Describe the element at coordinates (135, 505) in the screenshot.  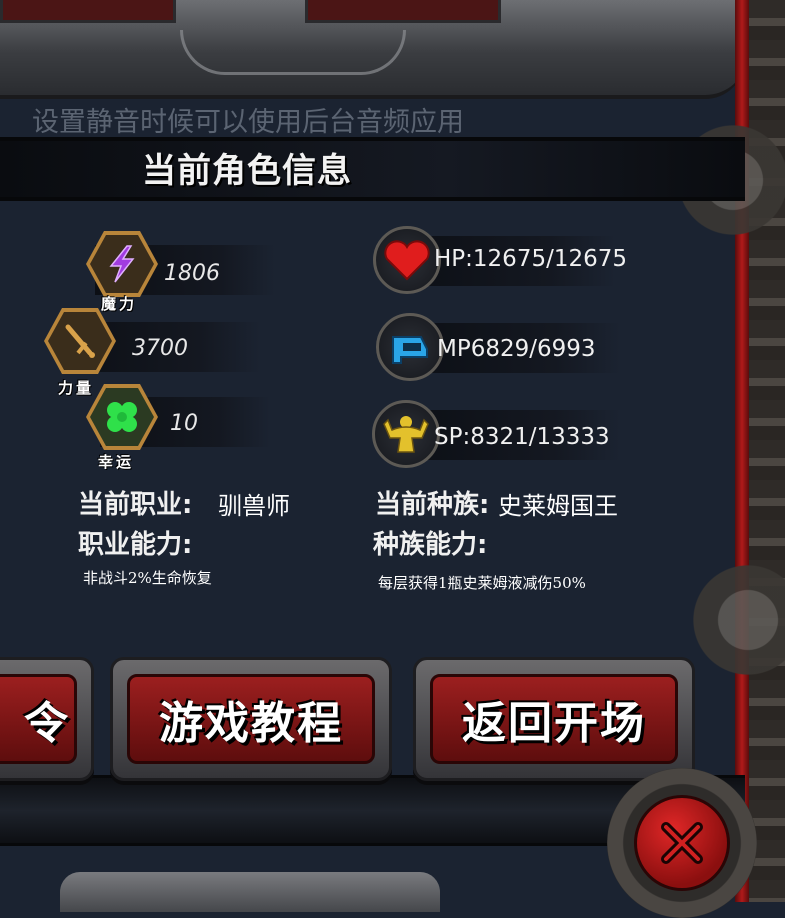
I see `profession-label: 当前职业:` at that location.